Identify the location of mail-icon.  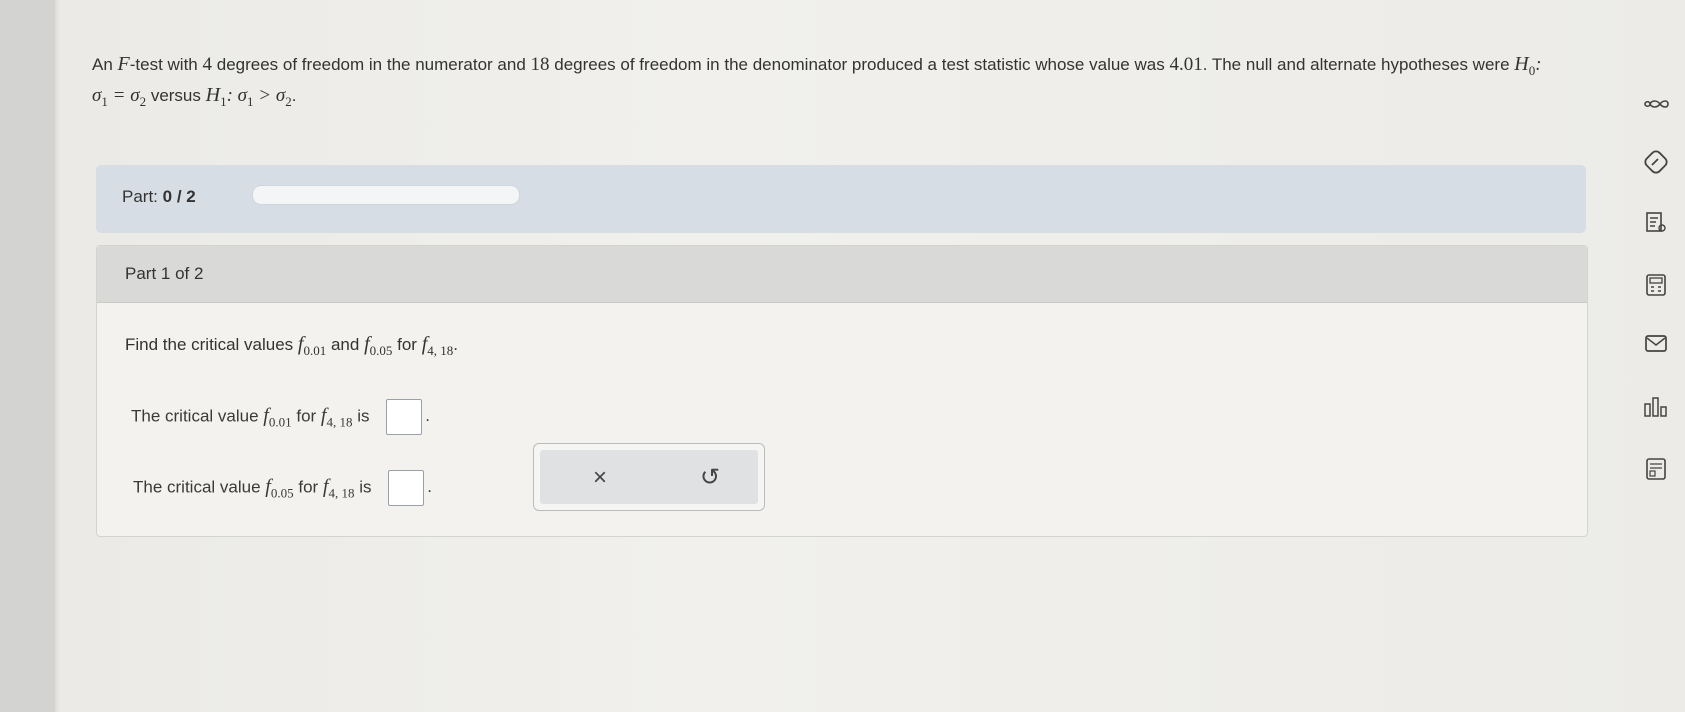
(1656, 349).